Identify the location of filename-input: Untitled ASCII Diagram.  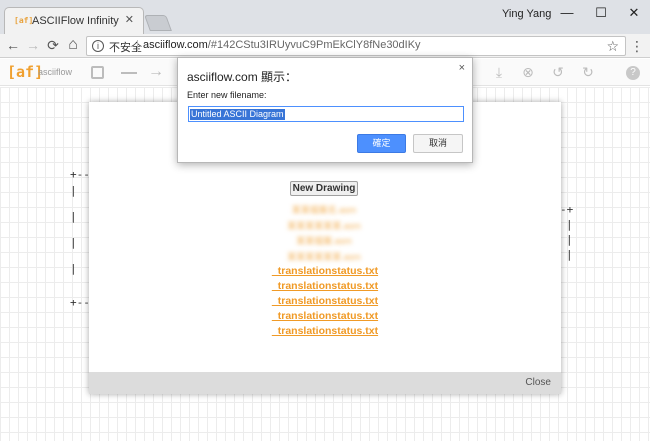
(326, 114).